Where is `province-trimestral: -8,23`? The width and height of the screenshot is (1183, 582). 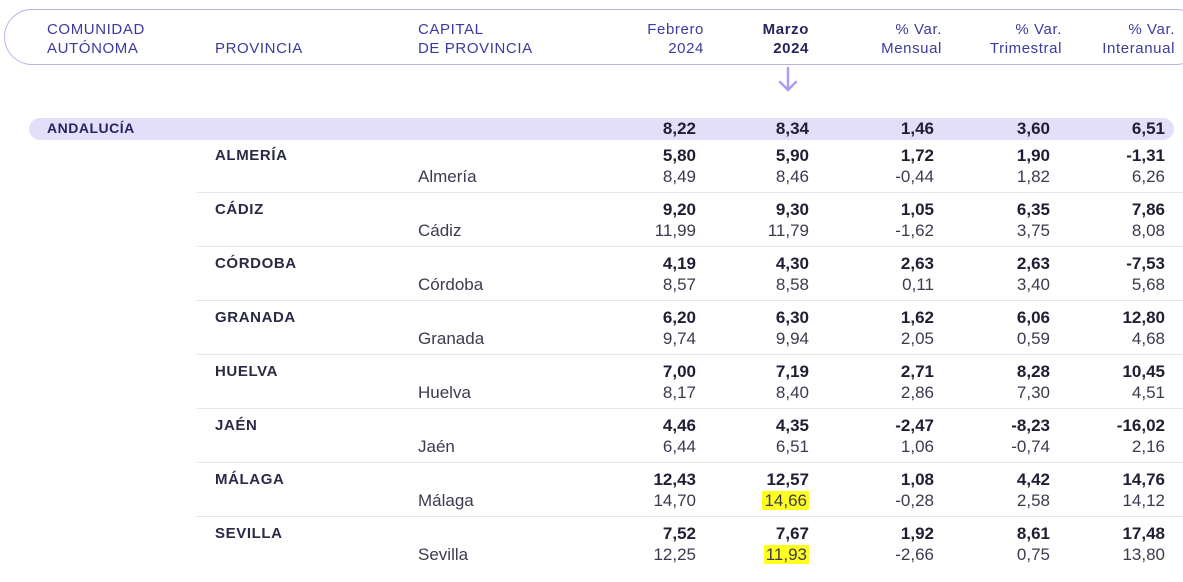 province-trimestral: -8,23 is located at coordinates (1030, 425).